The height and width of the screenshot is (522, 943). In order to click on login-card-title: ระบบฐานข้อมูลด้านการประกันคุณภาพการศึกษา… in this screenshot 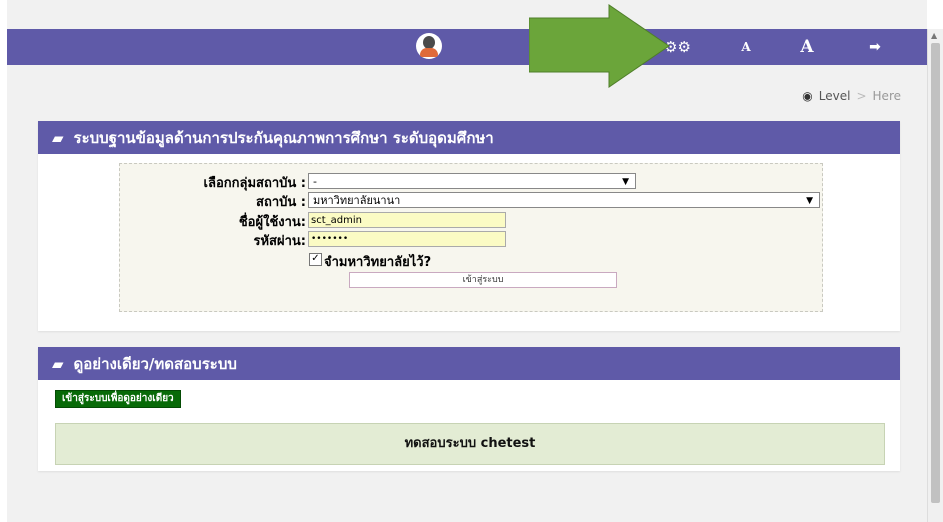, I will do `click(283, 137)`.